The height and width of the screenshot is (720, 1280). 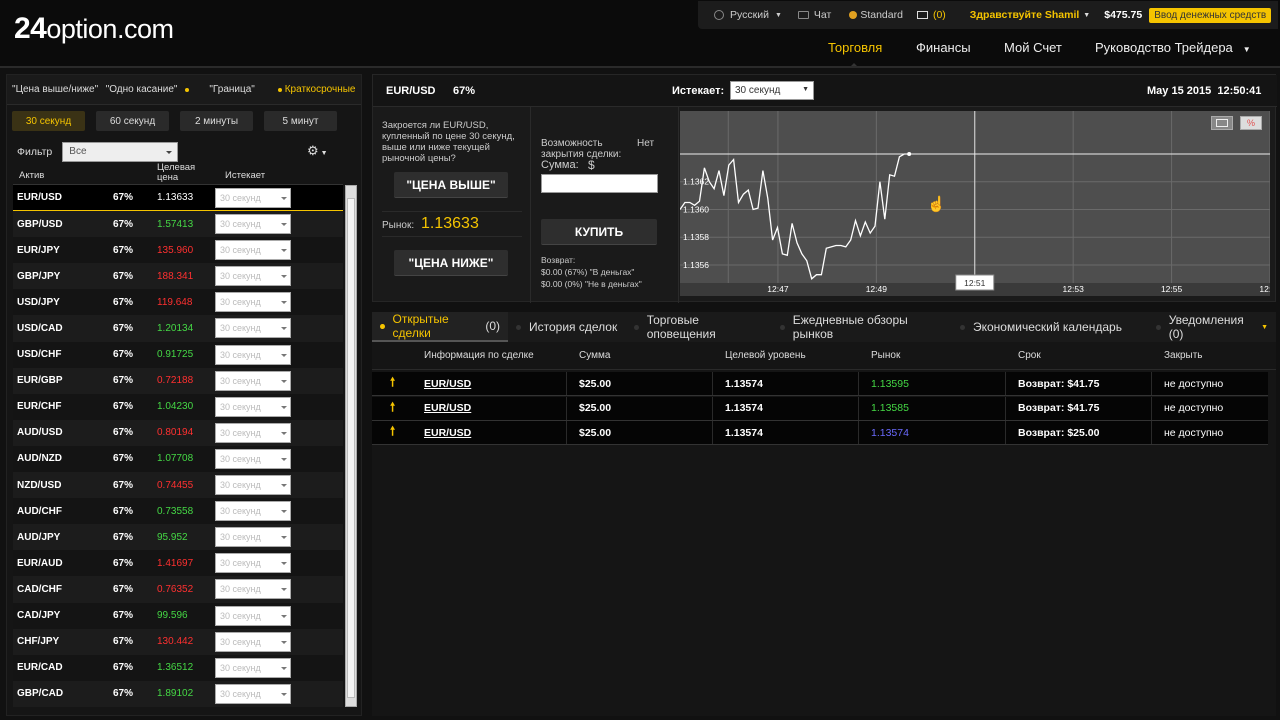 I want to click on asset-row: CHF/JPY 67% 130.442 30 секунд, so click(x=178, y=641).